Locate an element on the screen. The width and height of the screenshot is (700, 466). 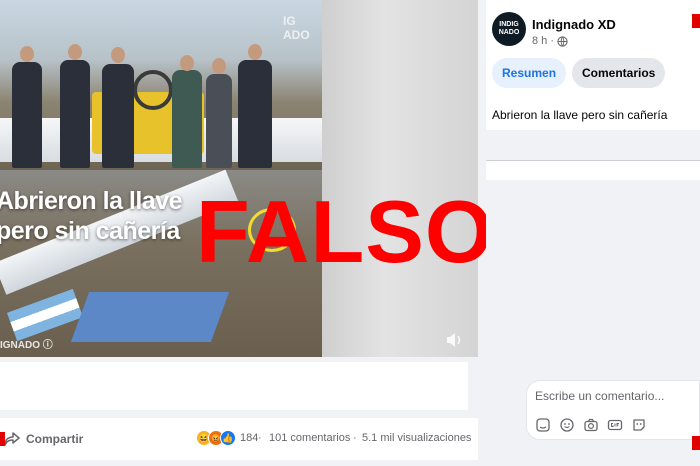
comment-input is located at coordinates (615, 396).